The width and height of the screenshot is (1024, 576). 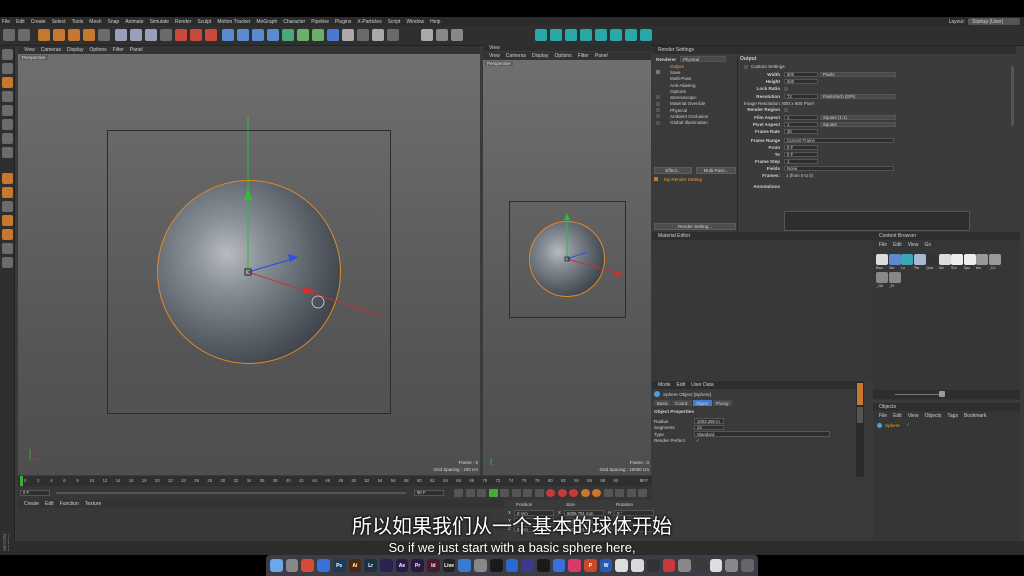 I want to click on deformer-icon, so click(x=303, y=35).